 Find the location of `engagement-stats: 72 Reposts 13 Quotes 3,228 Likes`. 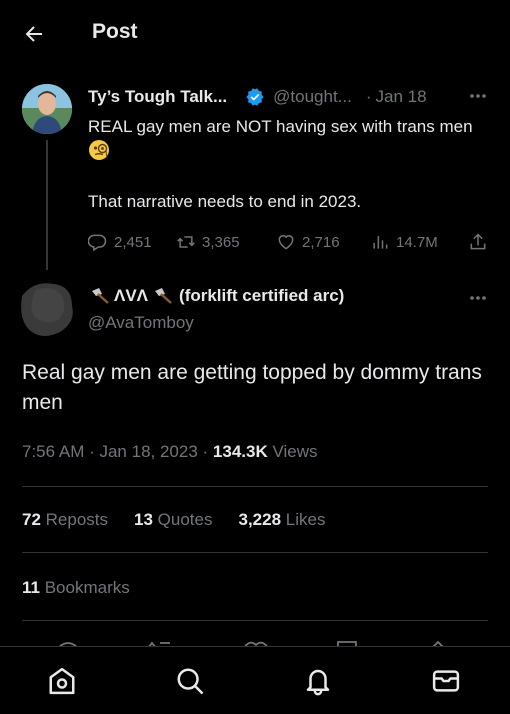

engagement-stats: 72 Reposts 13 Quotes 3,228 Likes is located at coordinates (186, 520).